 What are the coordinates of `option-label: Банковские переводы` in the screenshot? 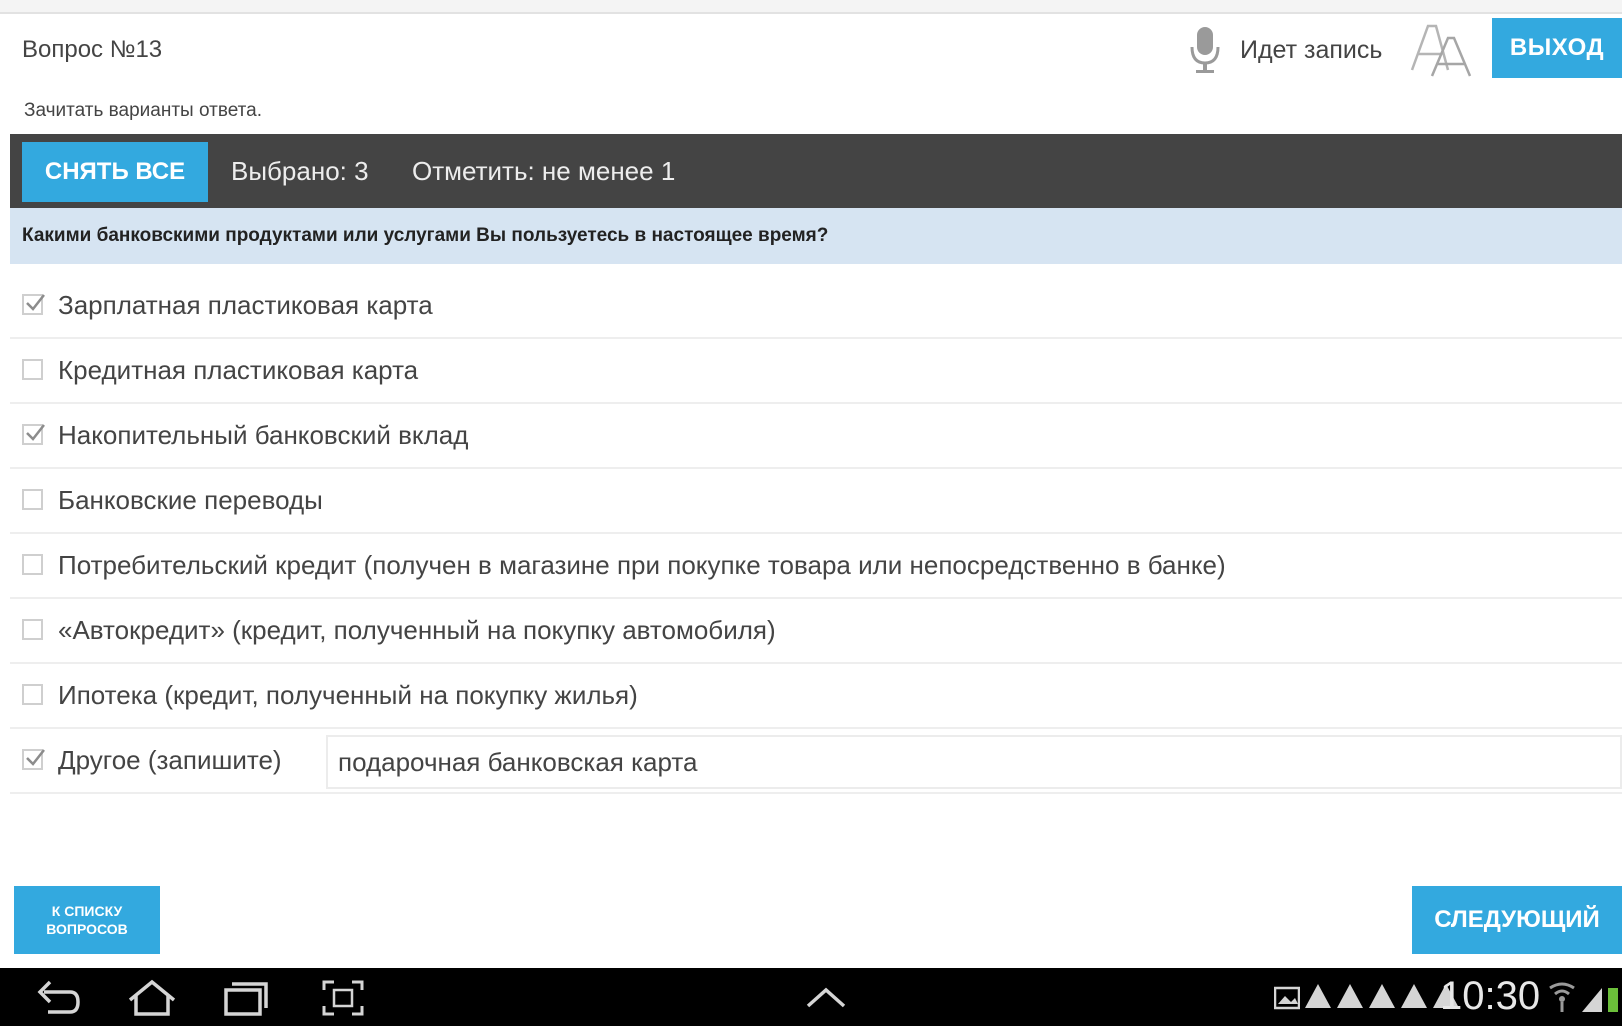 It's located at (190, 500).